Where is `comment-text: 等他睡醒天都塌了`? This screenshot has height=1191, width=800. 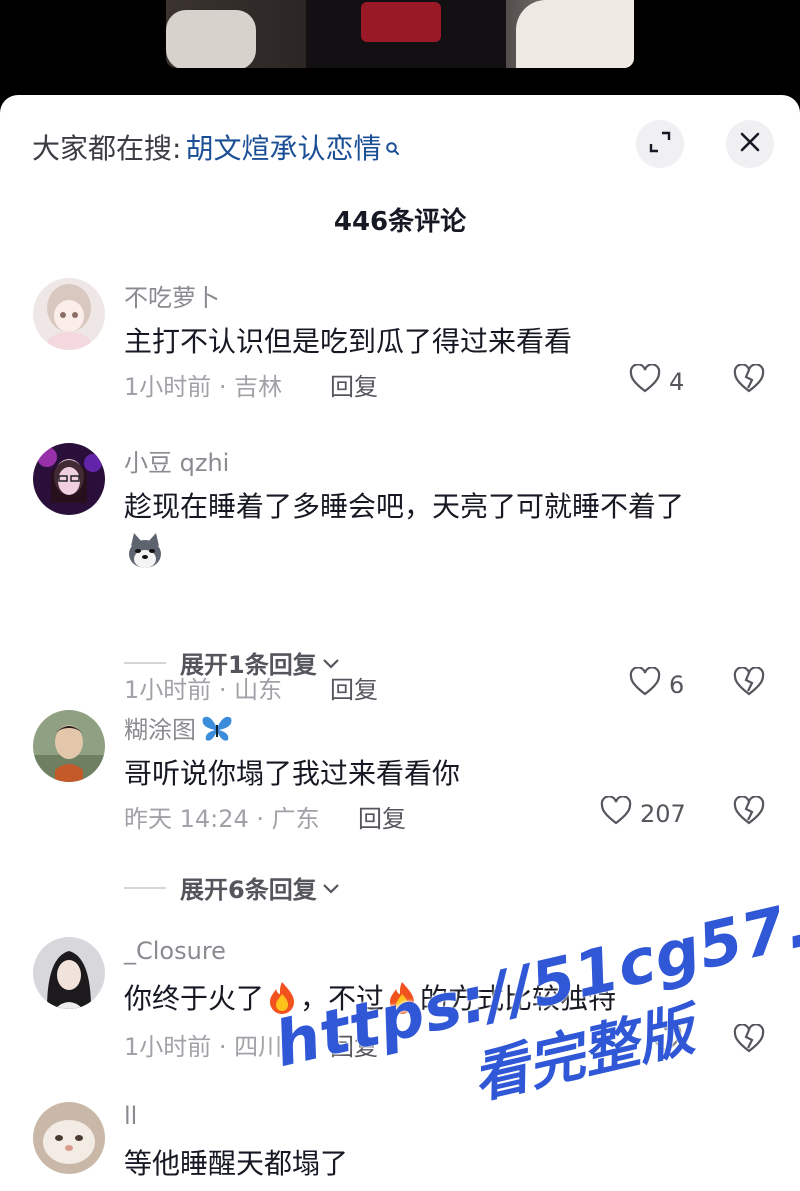
comment-text: 等他睡醒天都塌了 is located at coordinates (236, 1163).